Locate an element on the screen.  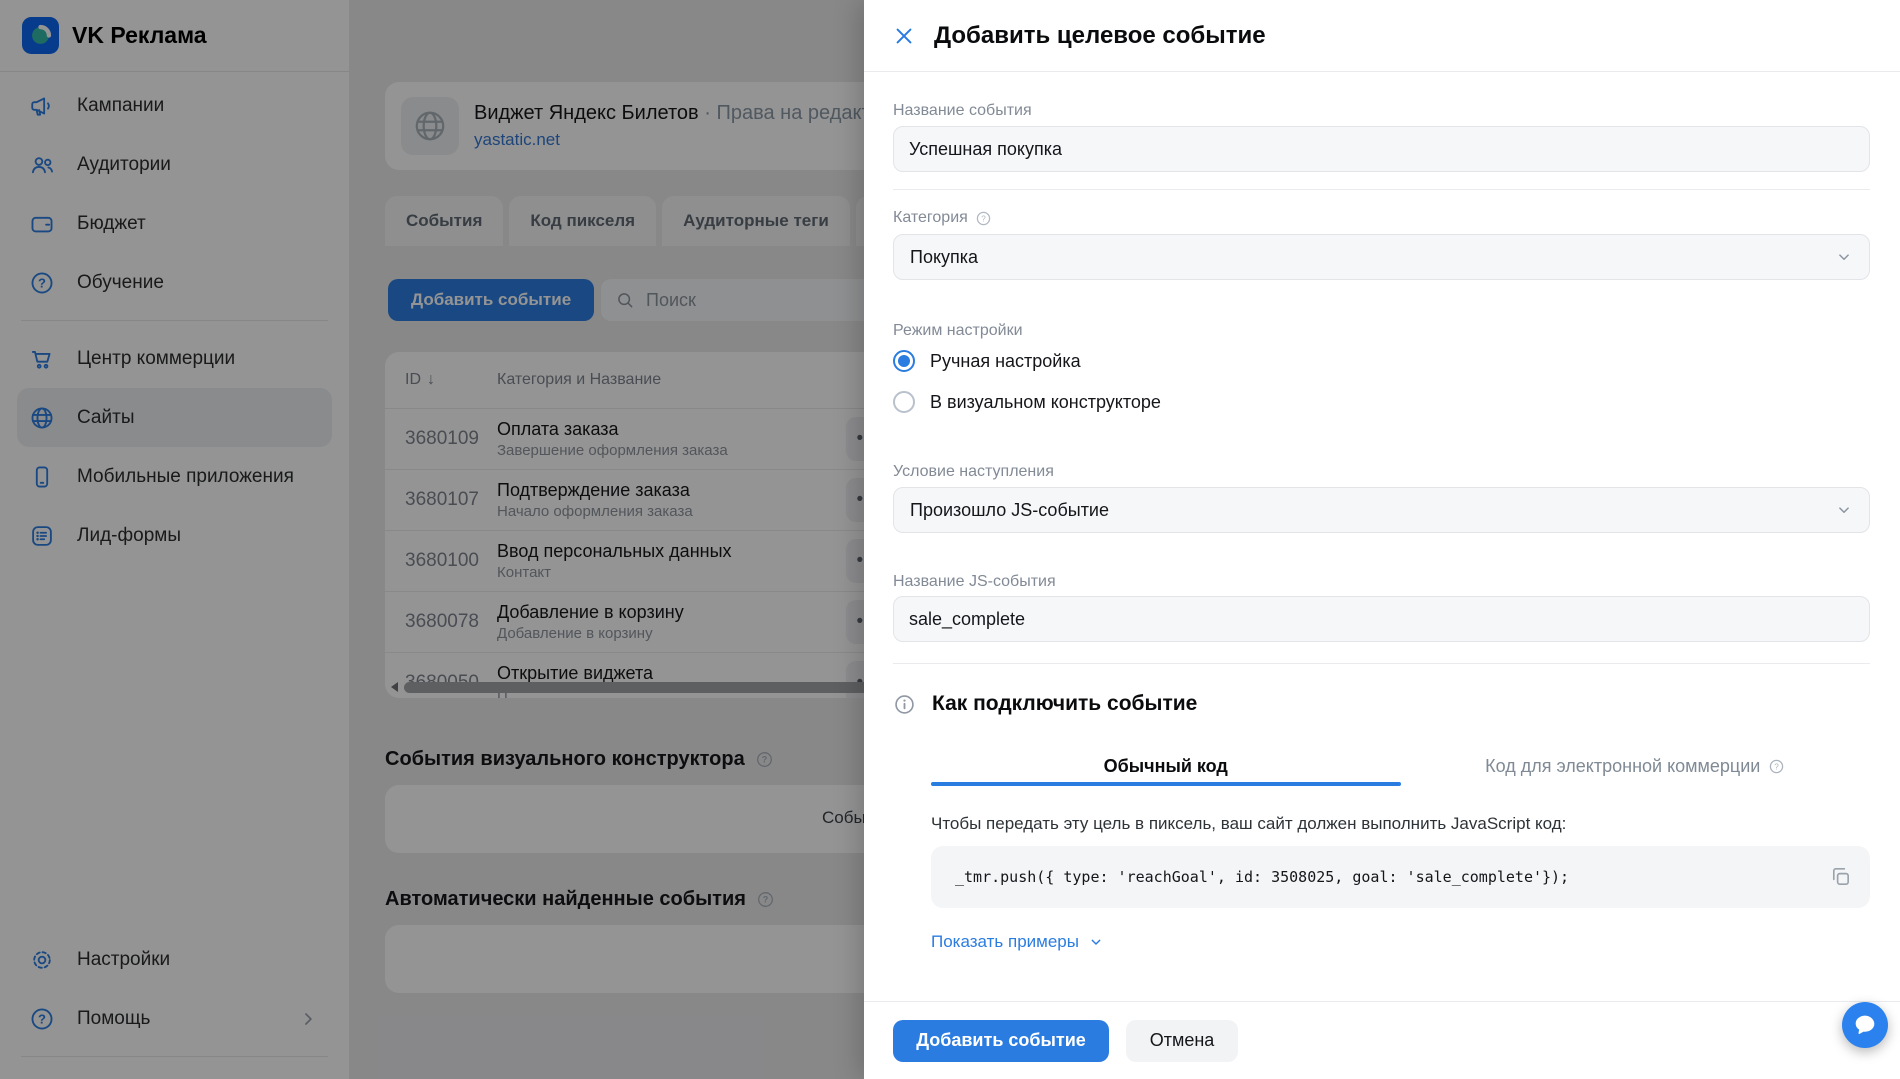
close-icon is located at coordinates (904, 36).